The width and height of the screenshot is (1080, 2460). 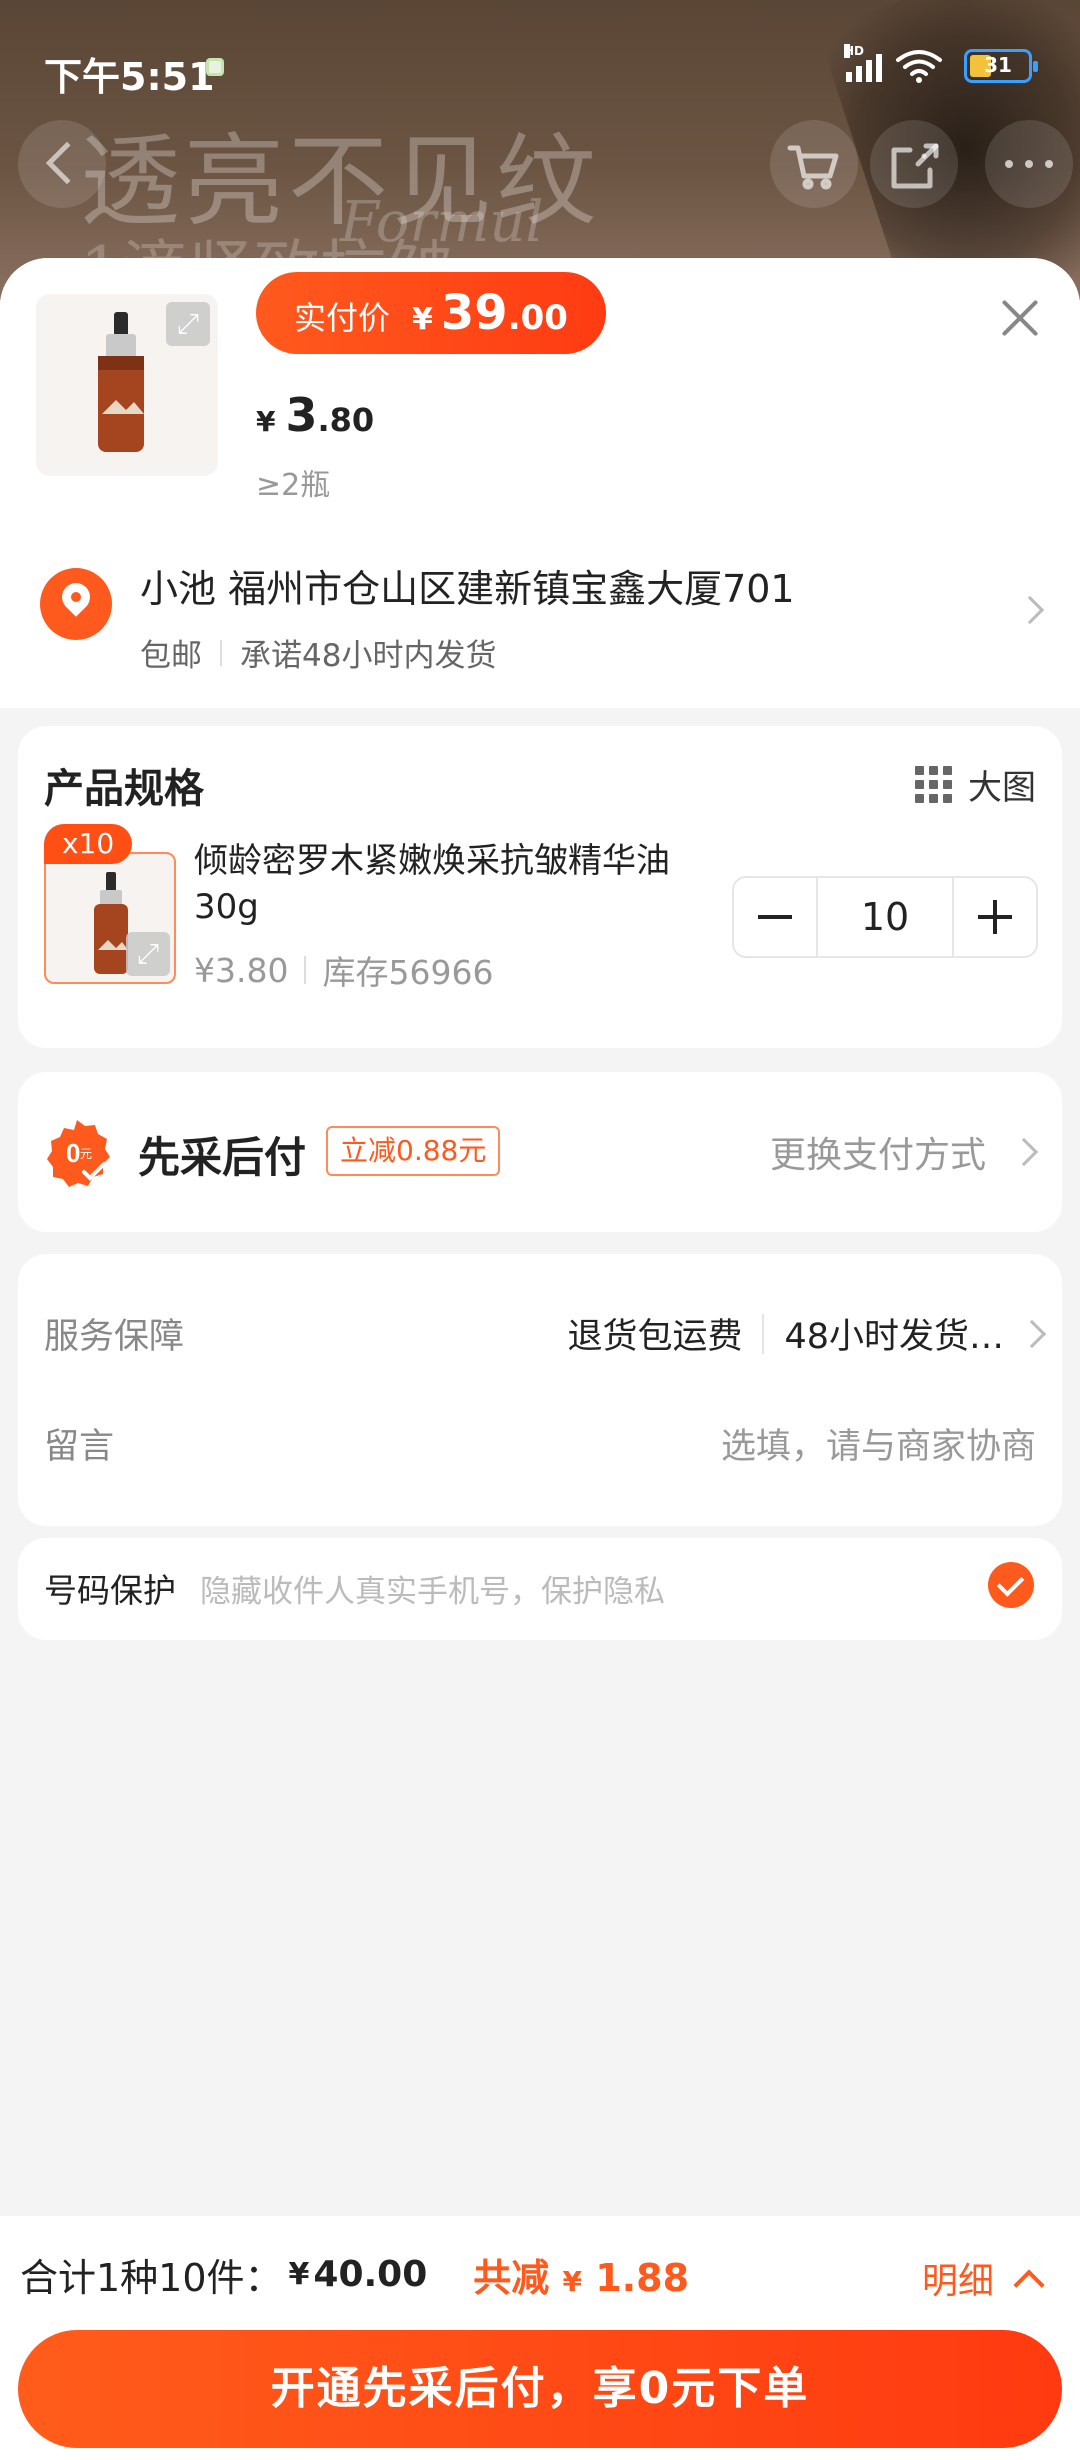 What do you see at coordinates (775, 917) in the screenshot?
I see `decrease-button` at bounding box center [775, 917].